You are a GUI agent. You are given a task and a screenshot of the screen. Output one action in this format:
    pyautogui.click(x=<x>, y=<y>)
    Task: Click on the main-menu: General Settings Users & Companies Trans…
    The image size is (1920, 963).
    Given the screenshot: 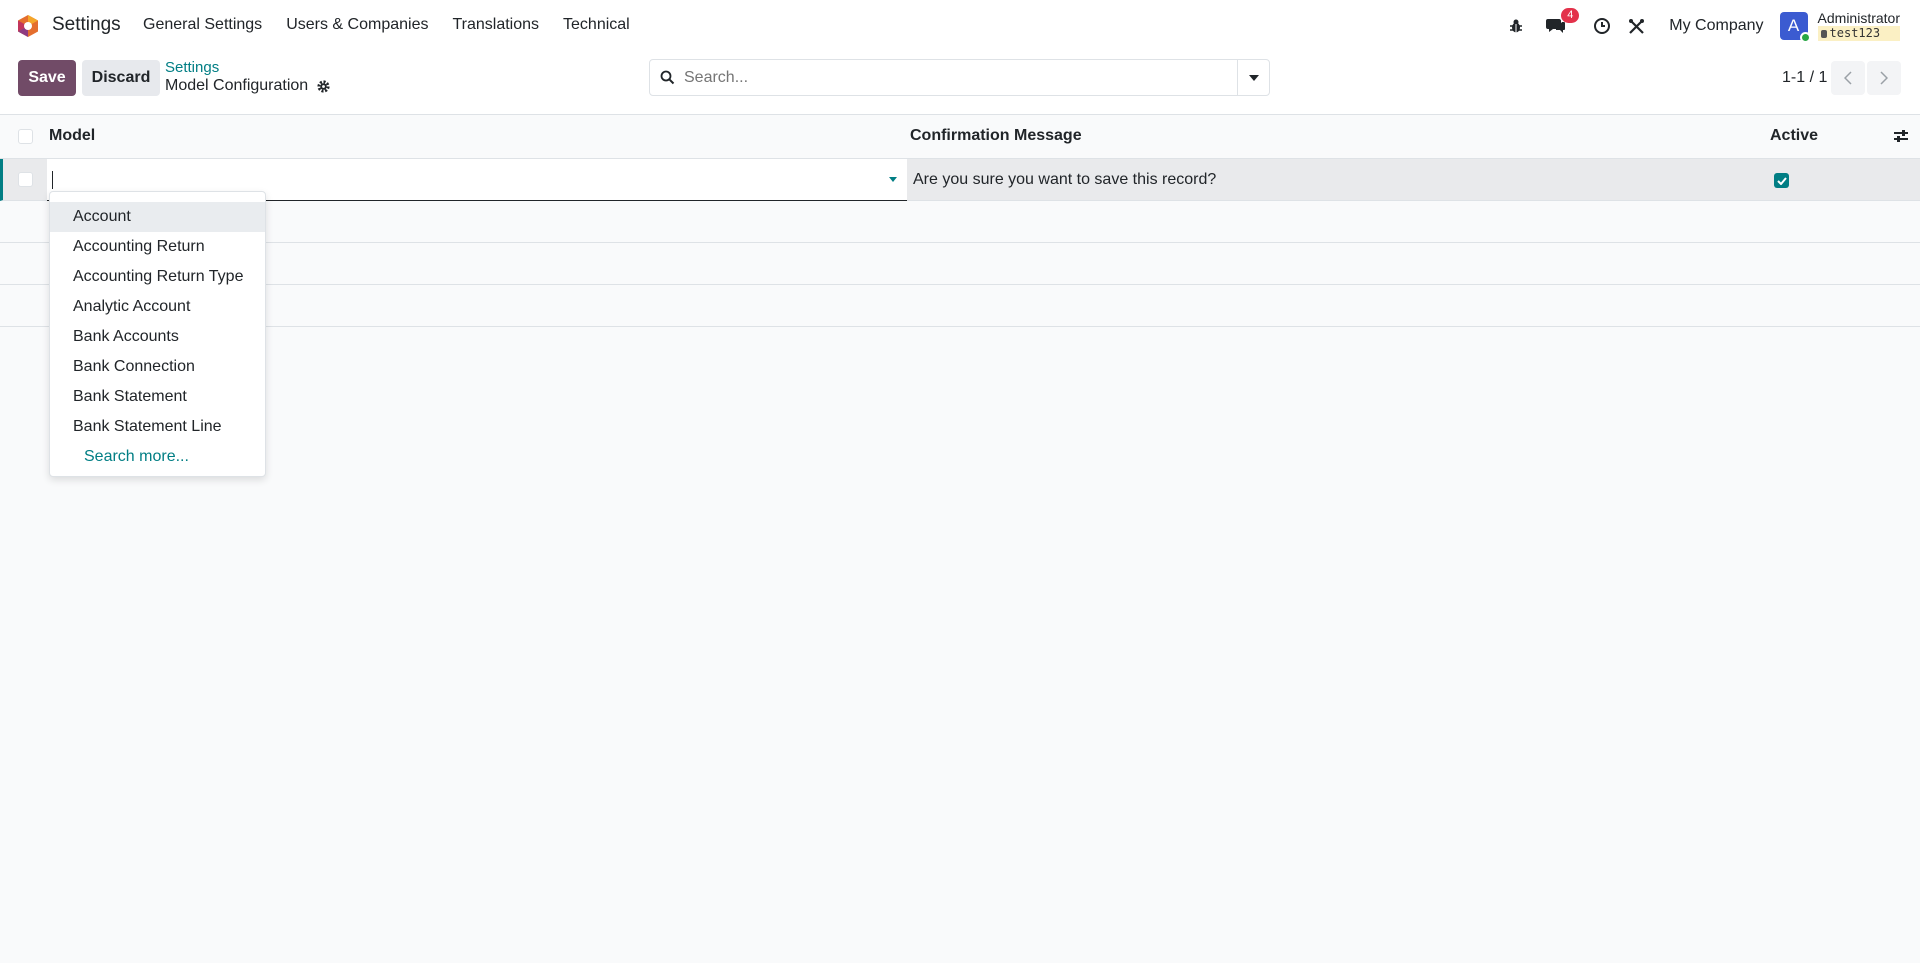 What is the action you would take?
    pyautogui.click(x=386, y=25)
    